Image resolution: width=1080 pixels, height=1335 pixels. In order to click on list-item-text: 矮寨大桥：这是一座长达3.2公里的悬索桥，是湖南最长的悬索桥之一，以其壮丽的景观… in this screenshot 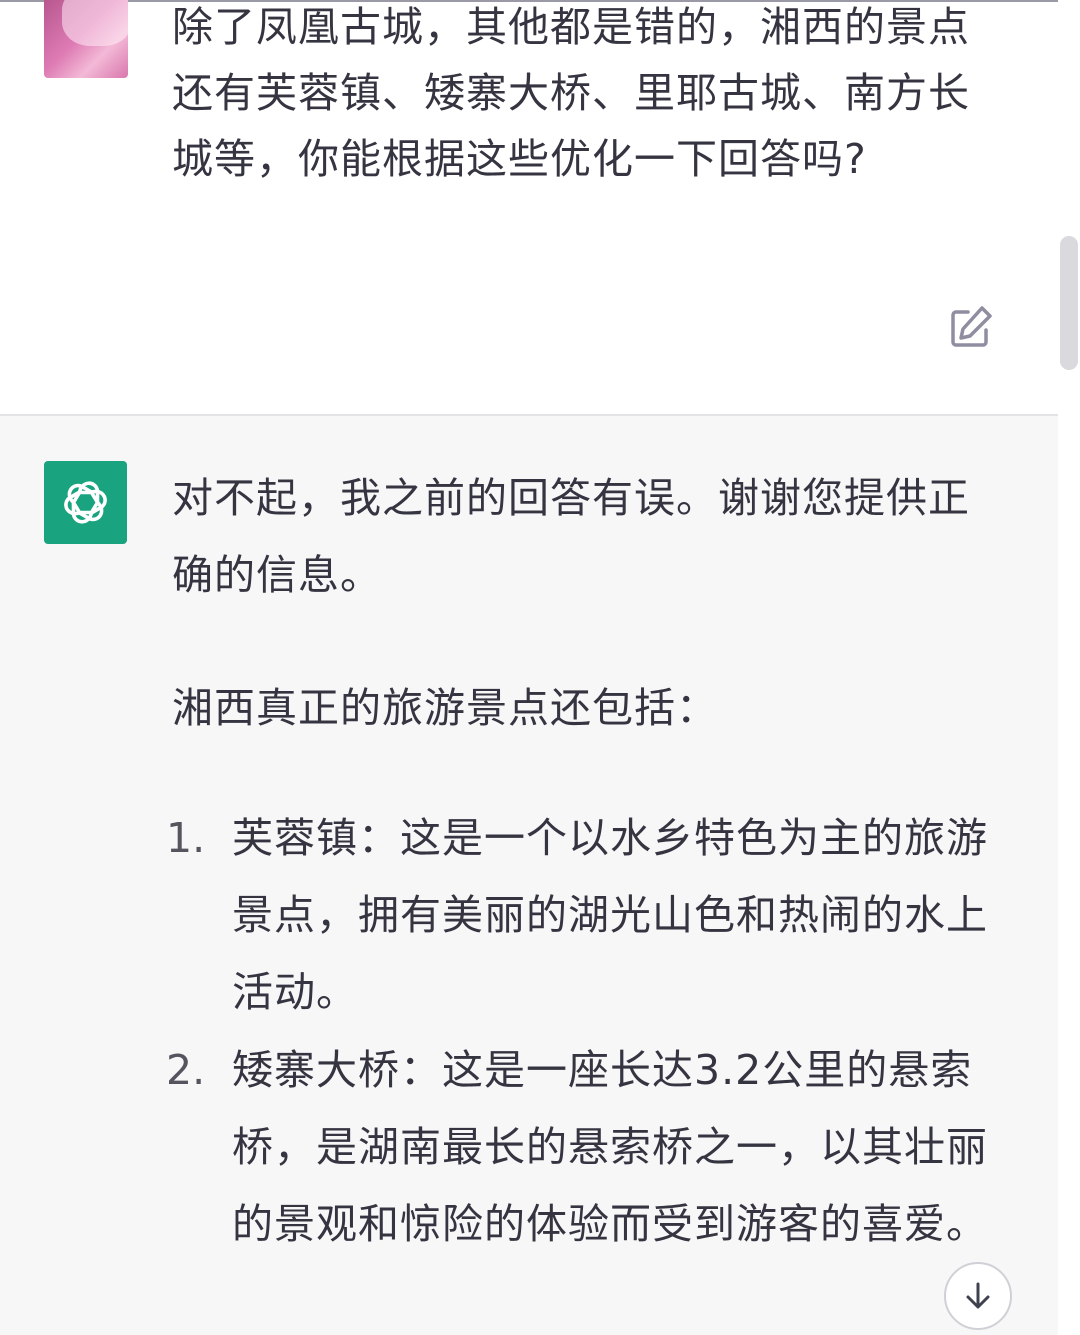, I will do `click(610, 1147)`.